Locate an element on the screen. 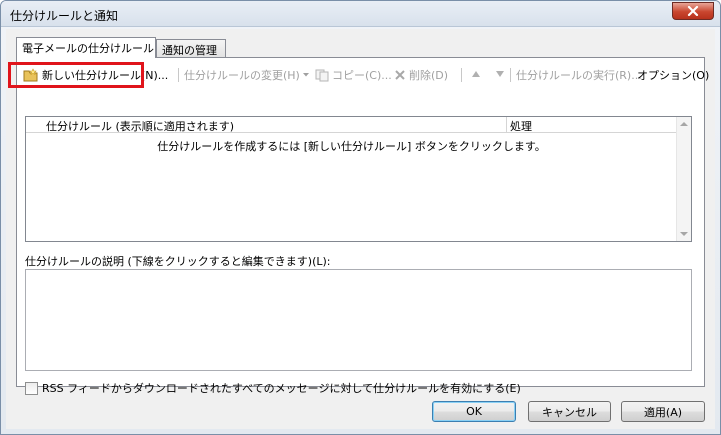 The height and width of the screenshot is (435, 721). delete-button: 削除(D) is located at coordinates (421, 75).